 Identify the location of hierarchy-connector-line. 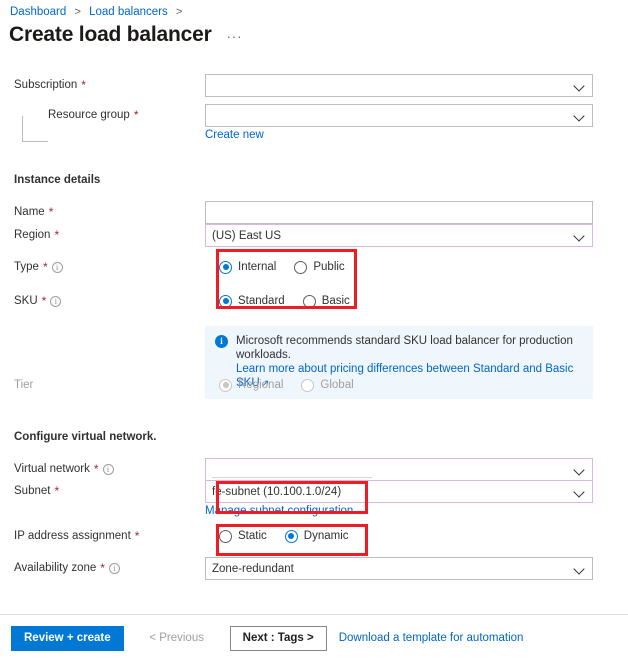
(35, 129).